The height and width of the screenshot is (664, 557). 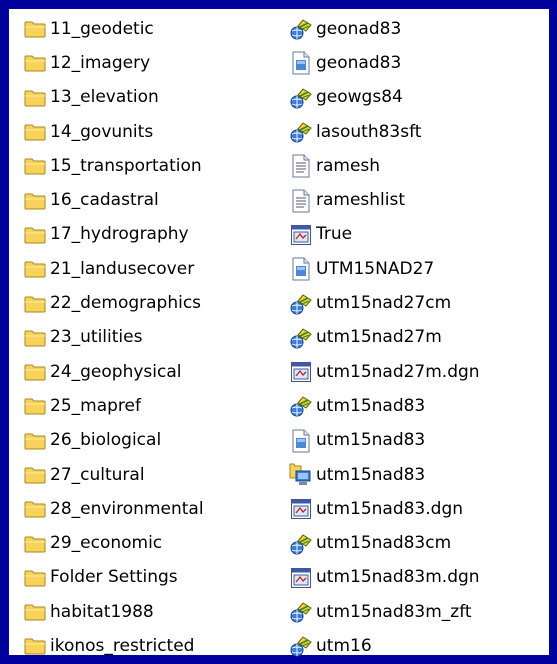 I want to click on folder-item-label: 16_cadastral, so click(x=104, y=200).